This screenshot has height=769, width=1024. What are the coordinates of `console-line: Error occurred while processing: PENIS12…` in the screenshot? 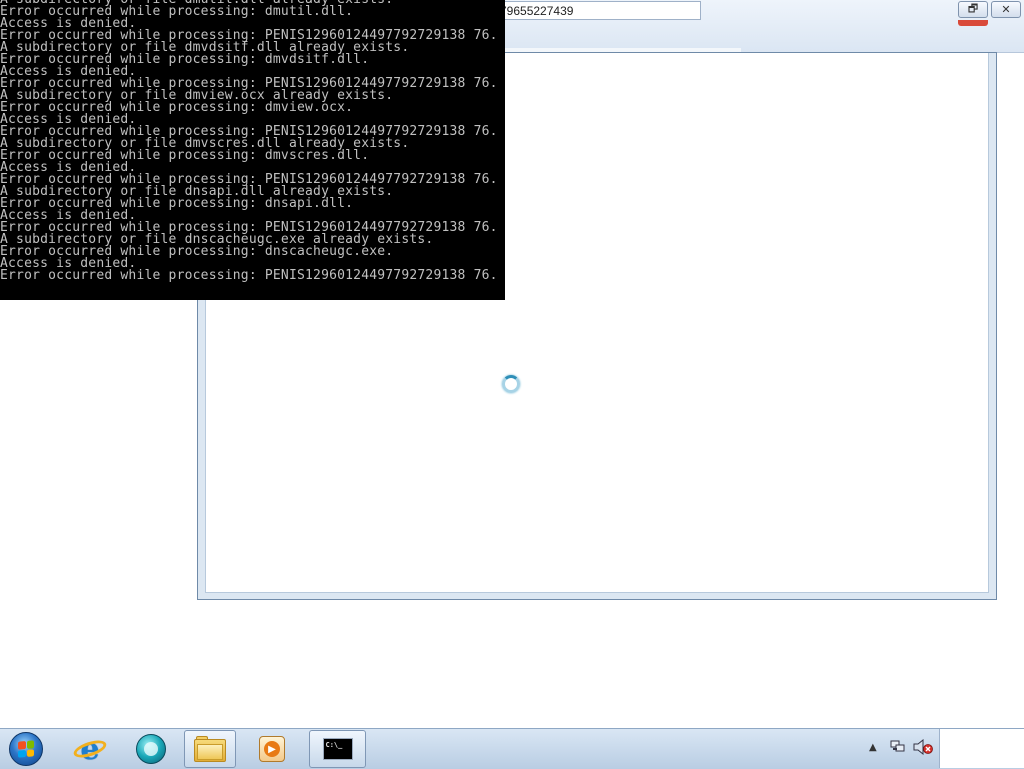 It's located at (249, 275).